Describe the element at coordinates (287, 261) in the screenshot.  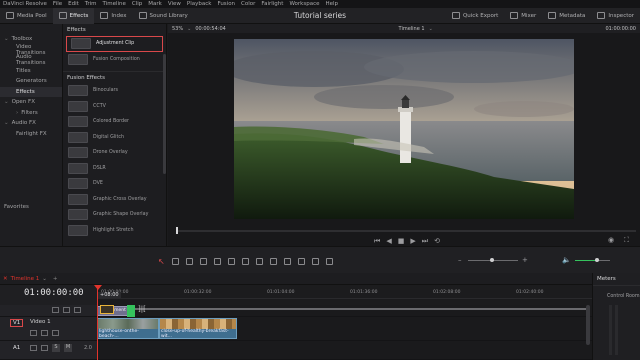
I see `position-lock-icon` at that location.